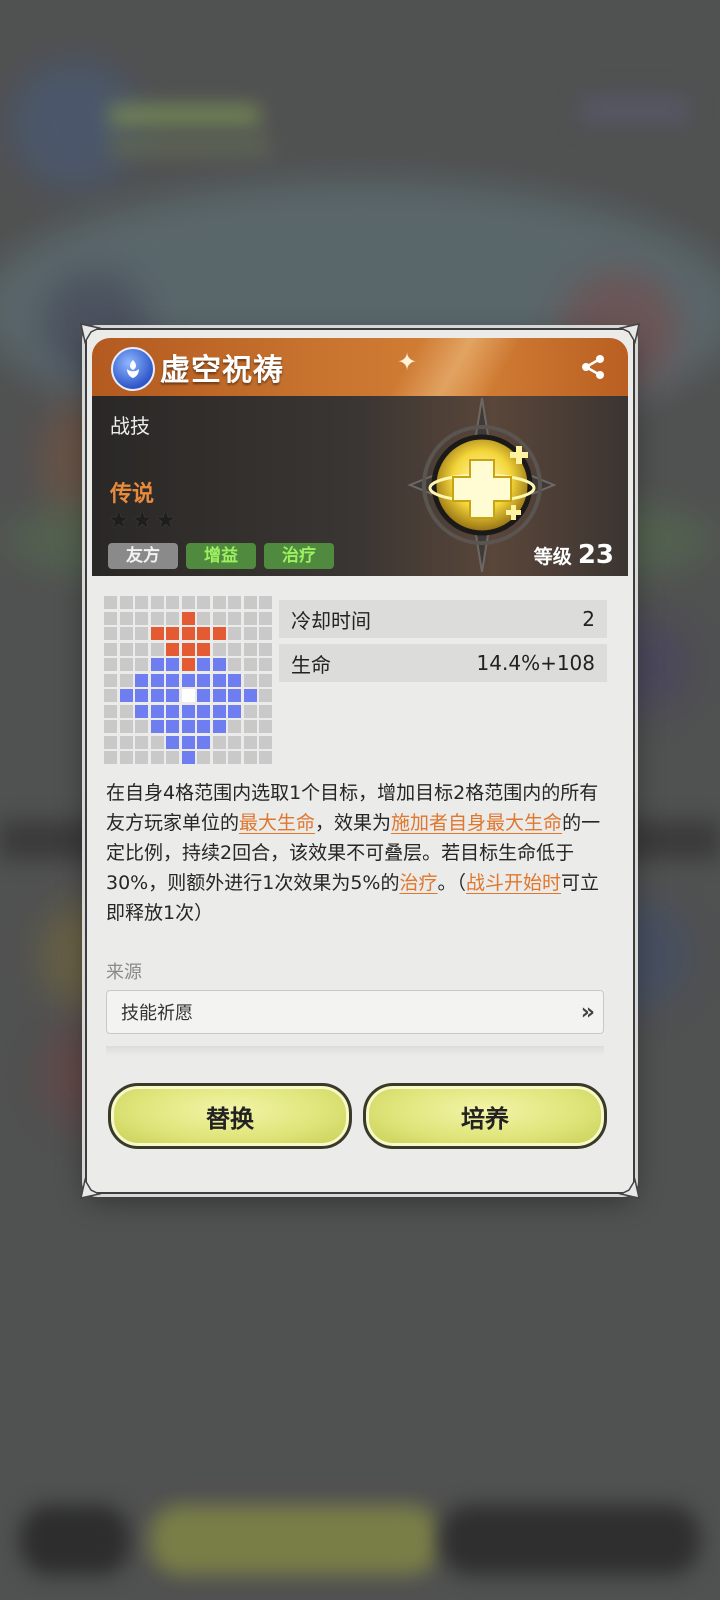  I want to click on source-label: 来源, so click(124, 972).